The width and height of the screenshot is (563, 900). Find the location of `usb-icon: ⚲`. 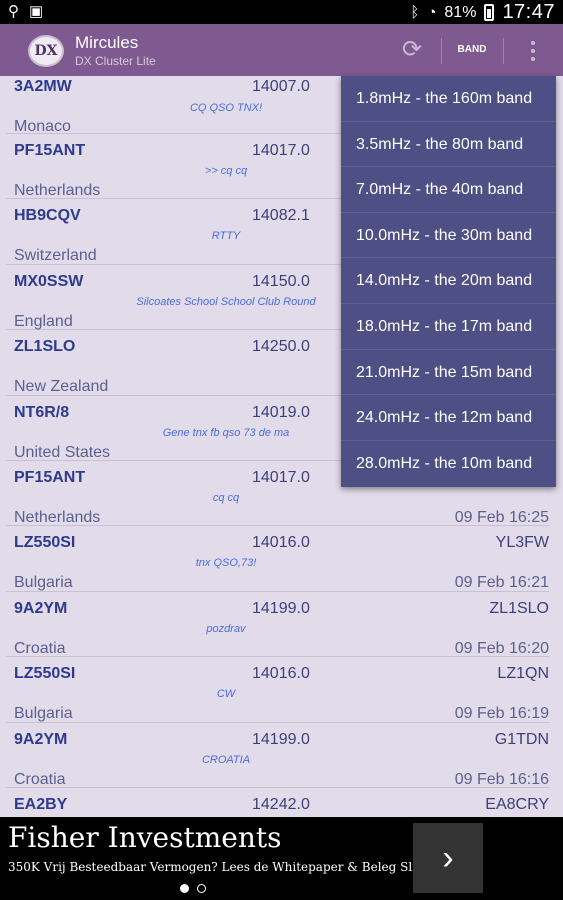

usb-icon: ⚲ is located at coordinates (13, 11).